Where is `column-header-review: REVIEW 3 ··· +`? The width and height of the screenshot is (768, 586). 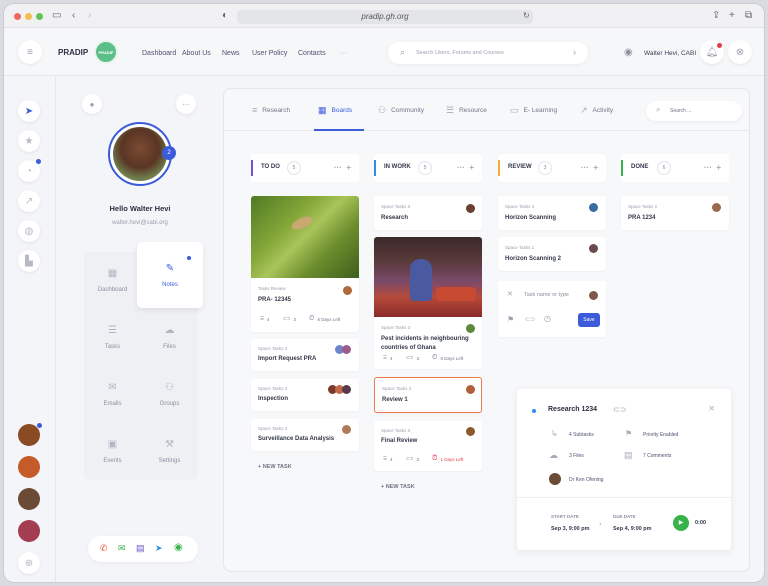
column-header-review: REVIEW 3 ··· + is located at coordinates (552, 168).